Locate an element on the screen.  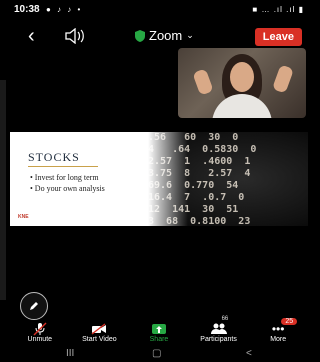
notification-icons: ● ♪ ♪ • is located at coordinates (64, 9).